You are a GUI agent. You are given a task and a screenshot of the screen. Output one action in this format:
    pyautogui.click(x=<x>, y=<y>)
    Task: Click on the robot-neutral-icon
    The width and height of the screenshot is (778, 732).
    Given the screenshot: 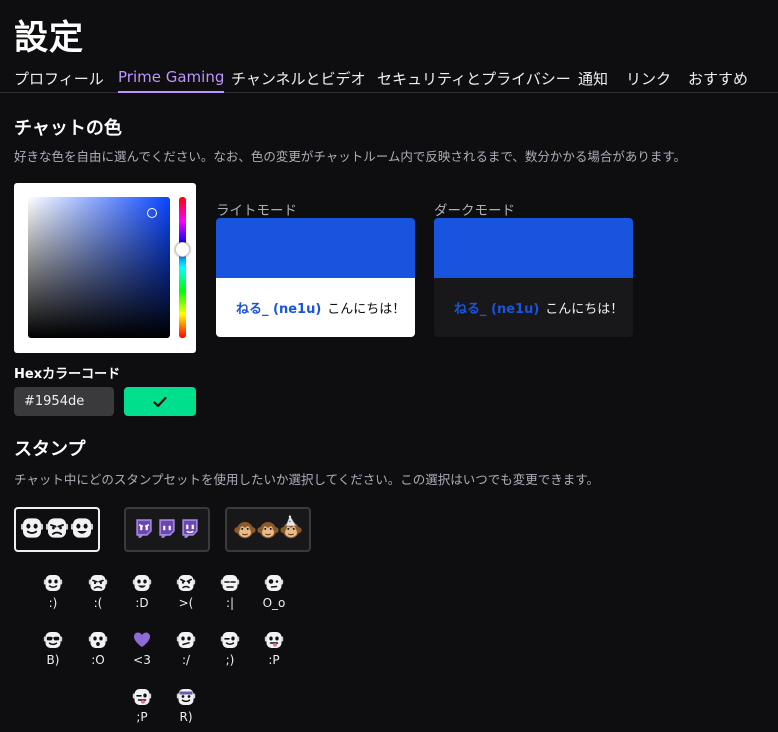 What is the action you would take?
    pyautogui.click(x=230, y=583)
    